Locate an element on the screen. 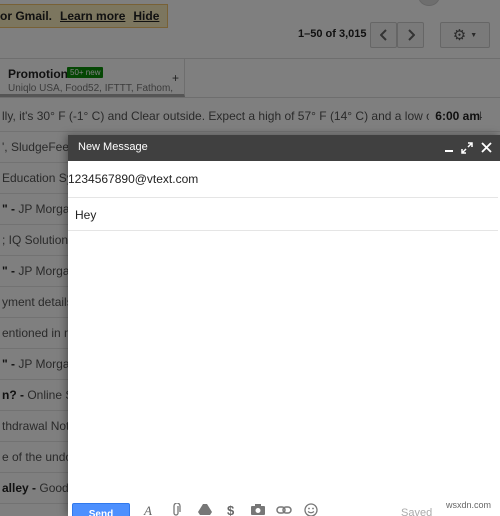  saved-status: Saved is located at coordinates (417, 511).